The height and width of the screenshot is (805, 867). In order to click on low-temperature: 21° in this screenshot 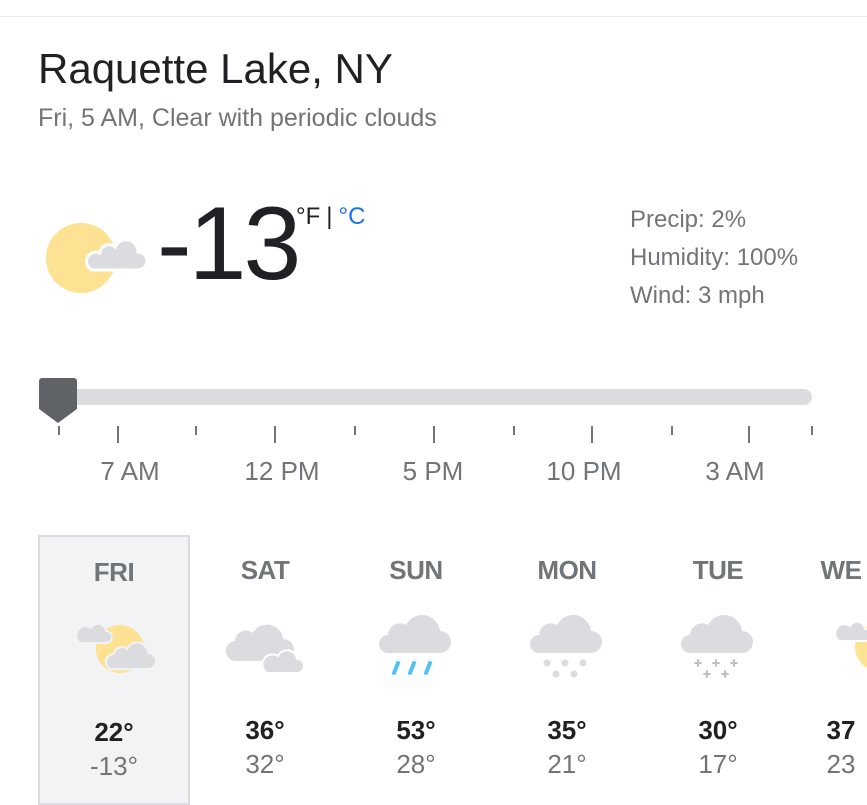, I will do `click(567, 764)`.